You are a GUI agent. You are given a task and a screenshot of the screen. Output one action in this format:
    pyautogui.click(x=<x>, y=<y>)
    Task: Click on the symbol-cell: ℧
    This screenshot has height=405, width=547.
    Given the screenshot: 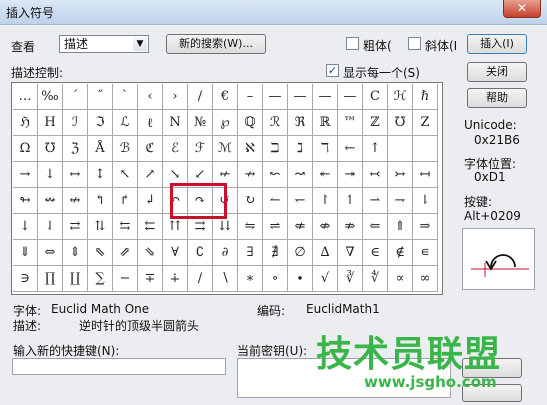 What is the action you would take?
    pyautogui.click(x=400, y=123)
    